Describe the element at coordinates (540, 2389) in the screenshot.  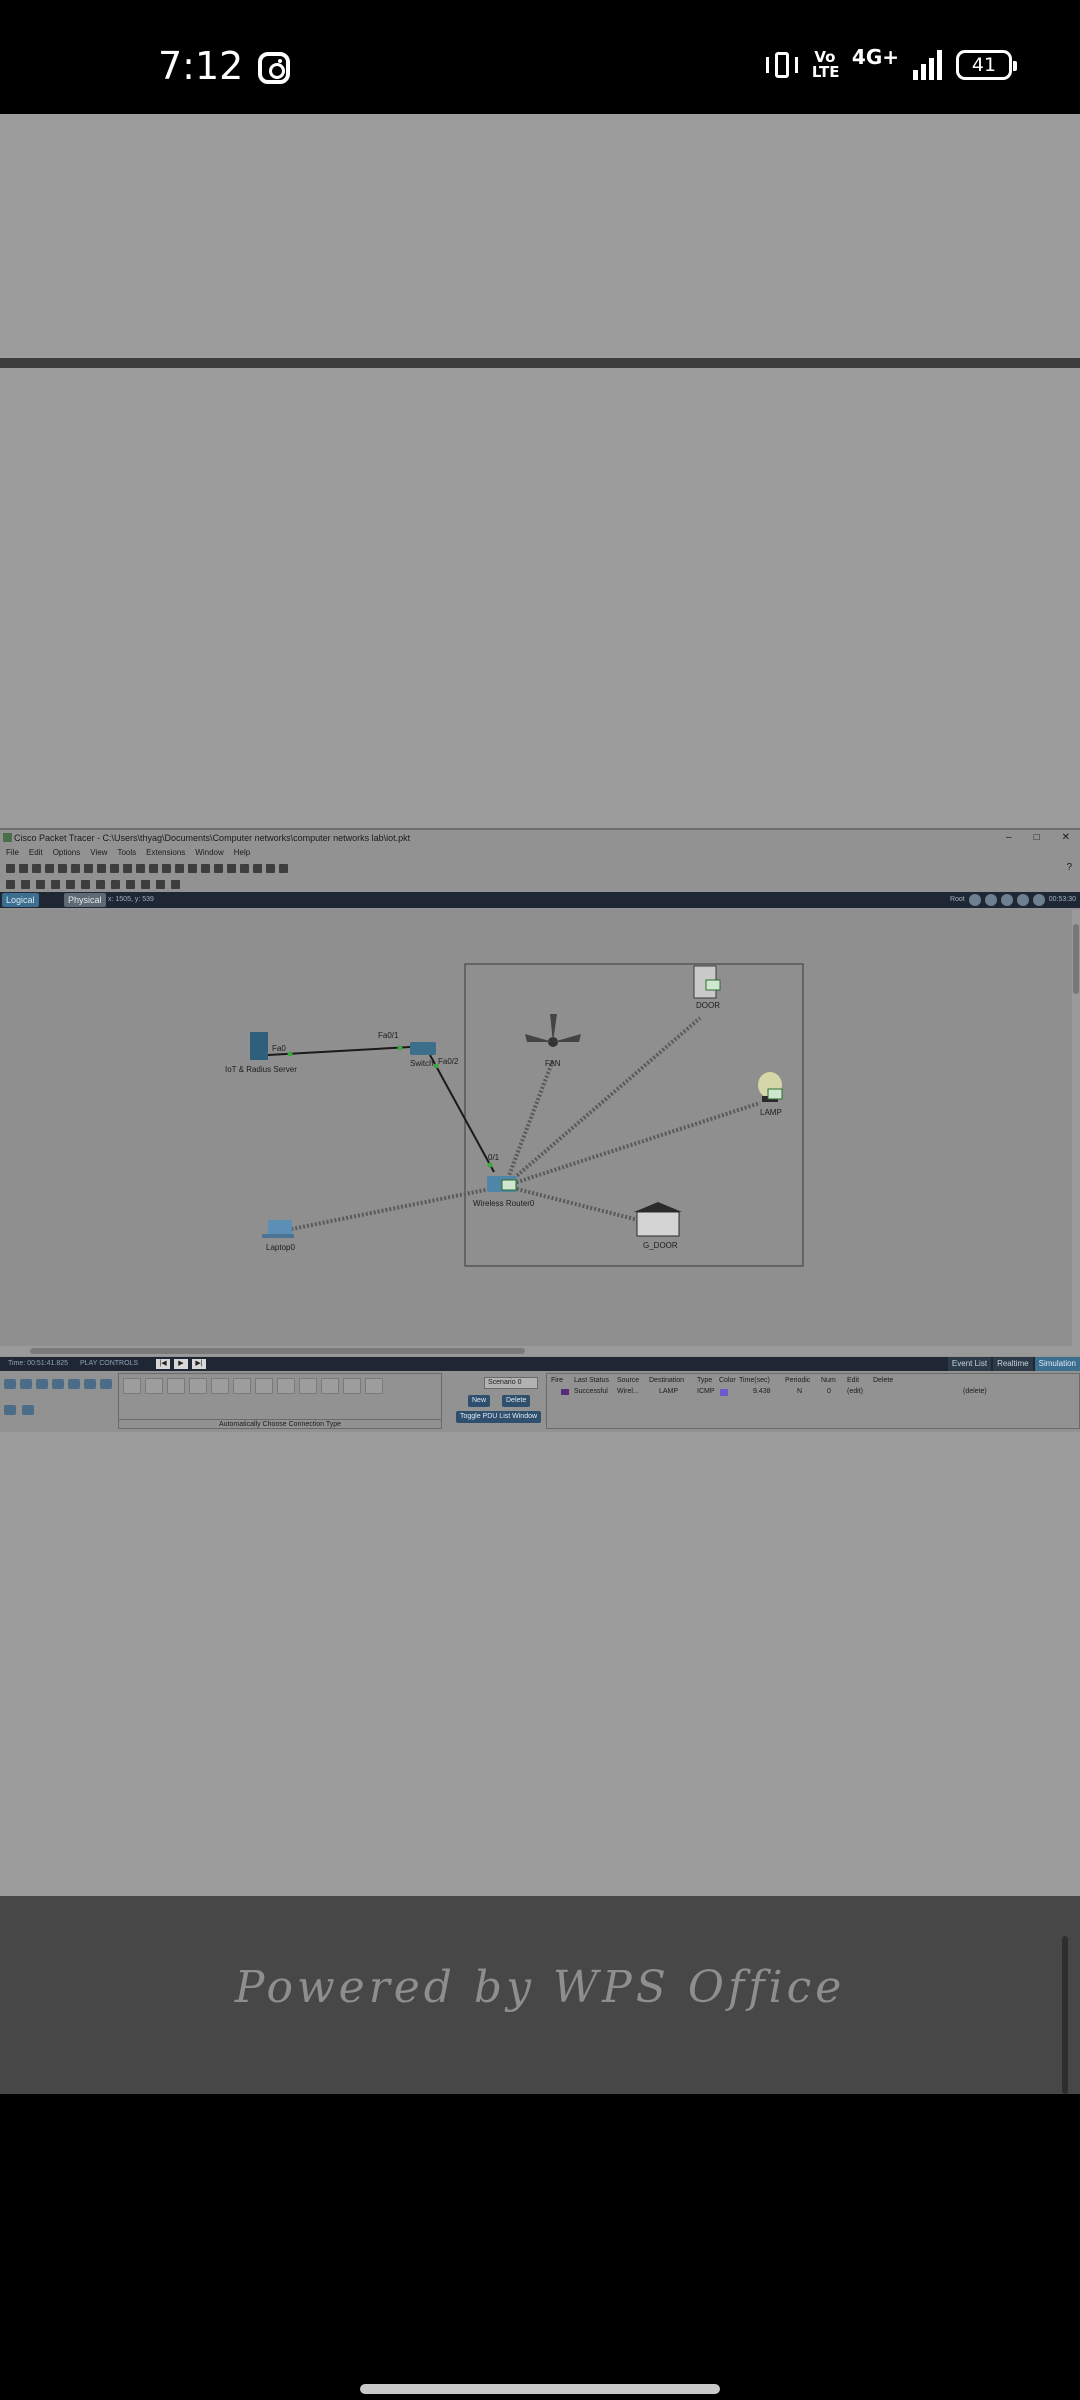
I see `home-gesture-bar` at that location.